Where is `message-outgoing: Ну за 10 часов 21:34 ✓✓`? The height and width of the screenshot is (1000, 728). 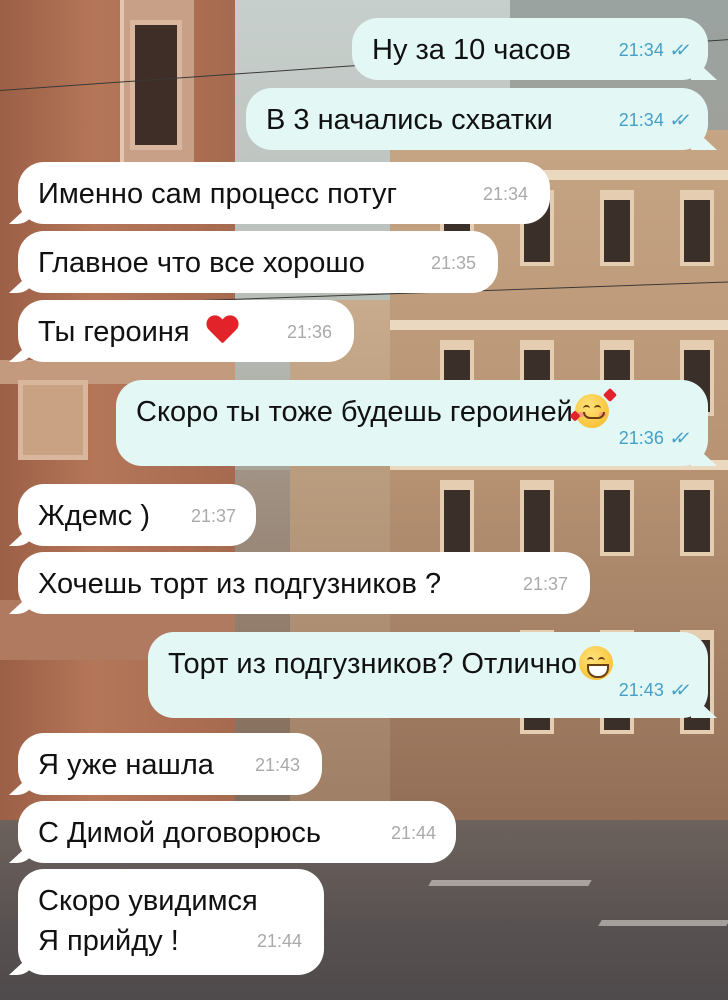 message-outgoing: Ну за 10 часов 21:34 ✓✓ is located at coordinates (530, 49).